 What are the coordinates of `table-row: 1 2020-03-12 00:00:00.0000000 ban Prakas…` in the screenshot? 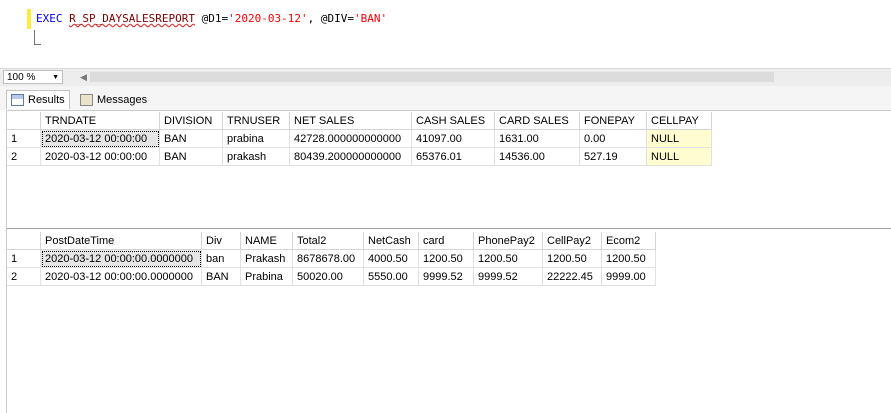 It's located at (331, 258).